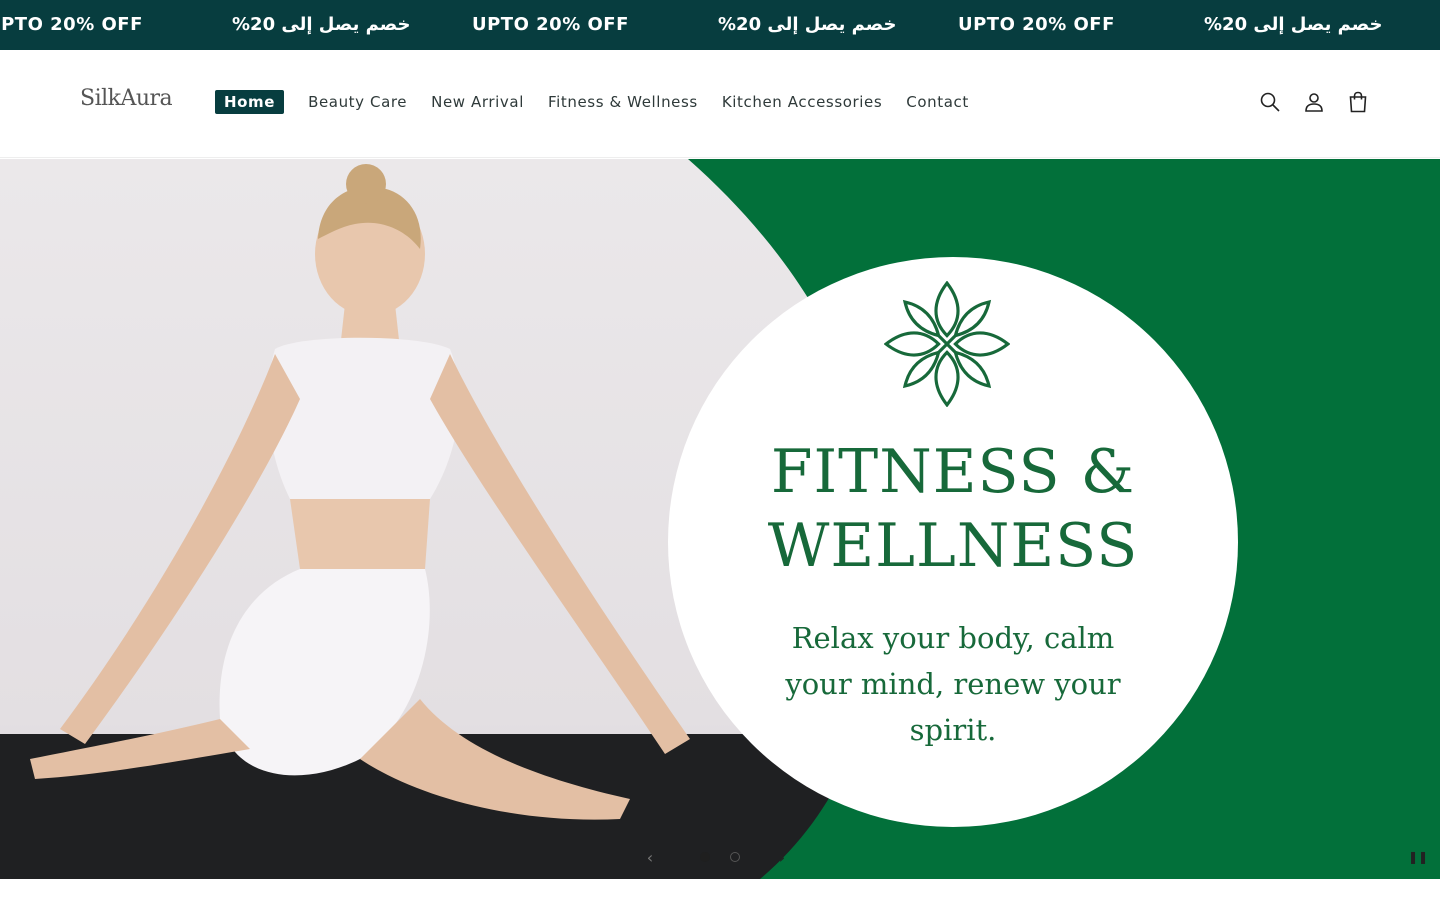  I want to click on nav-item-home: Home, so click(250, 102).